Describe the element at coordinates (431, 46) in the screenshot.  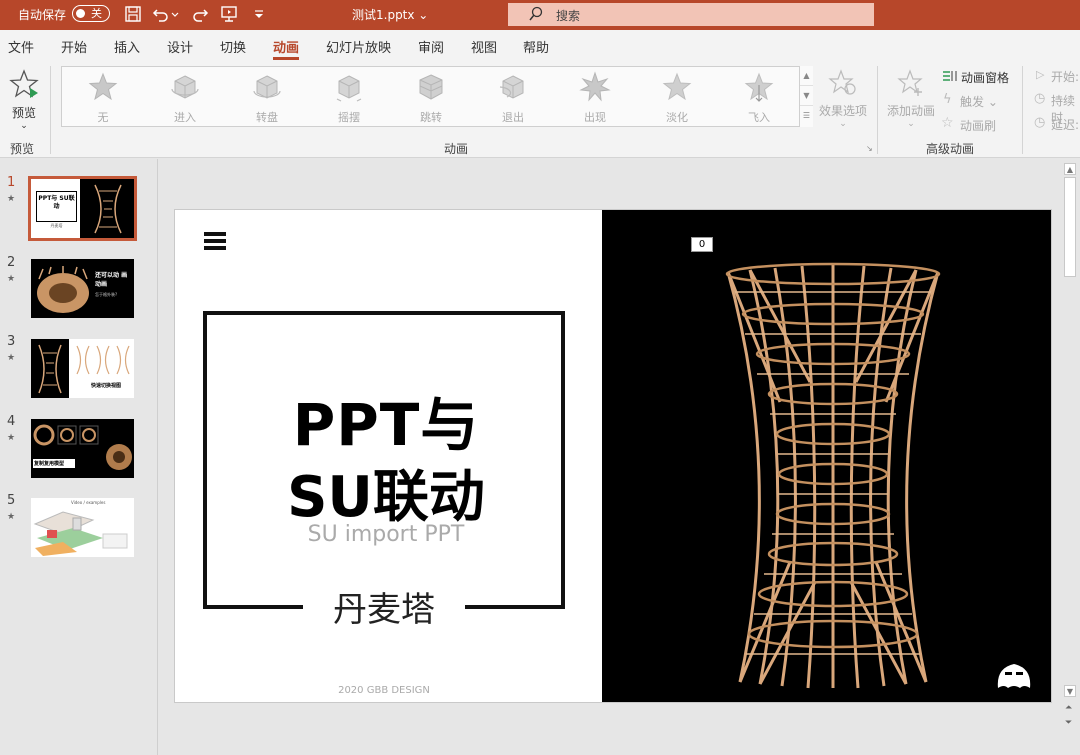
I see `tab-review: 审阅` at that location.